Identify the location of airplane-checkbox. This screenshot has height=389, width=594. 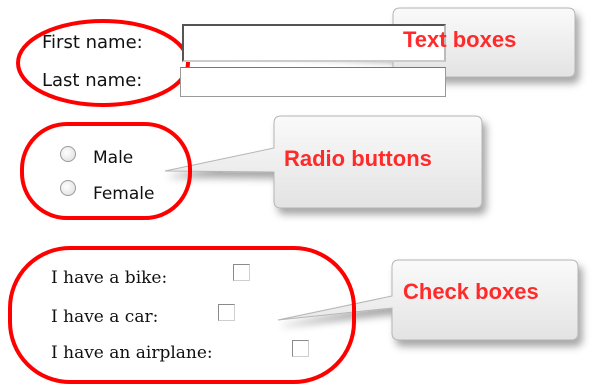
(300, 348).